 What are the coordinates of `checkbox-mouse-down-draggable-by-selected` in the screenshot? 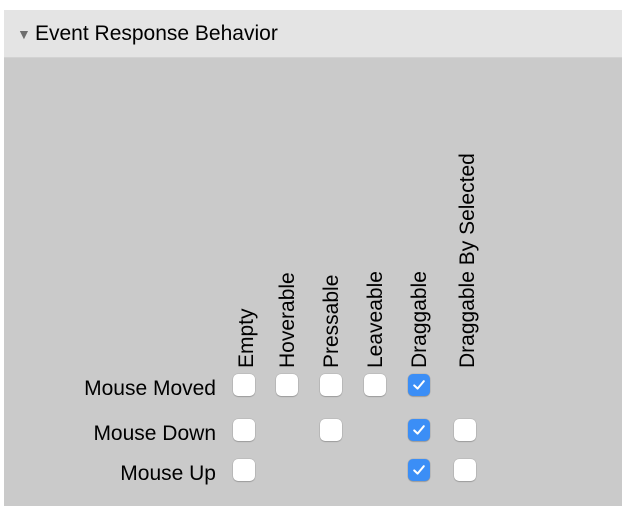 It's located at (465, 430).